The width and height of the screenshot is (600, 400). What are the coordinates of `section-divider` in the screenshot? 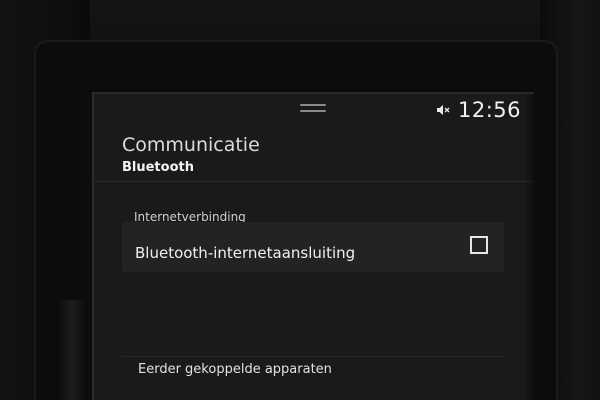 It's located at (313, 356).